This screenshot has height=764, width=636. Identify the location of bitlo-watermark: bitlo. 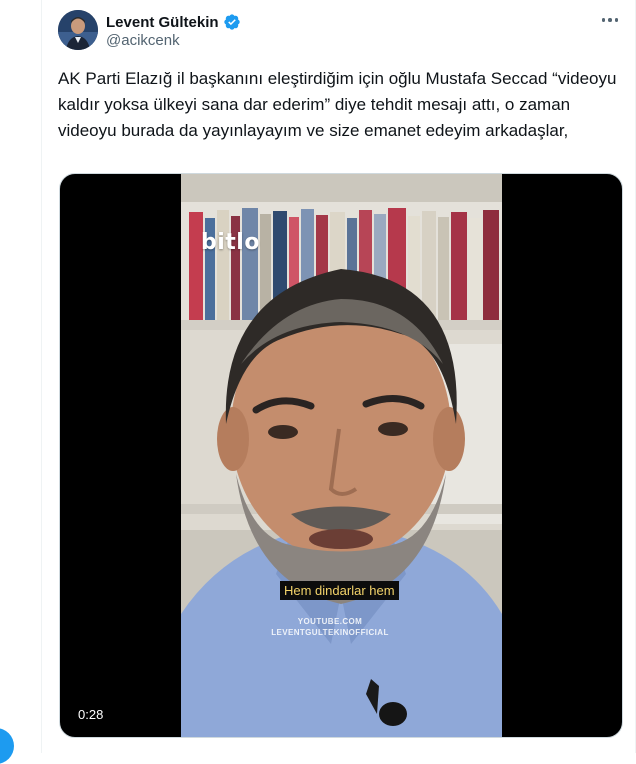
(230, 242).